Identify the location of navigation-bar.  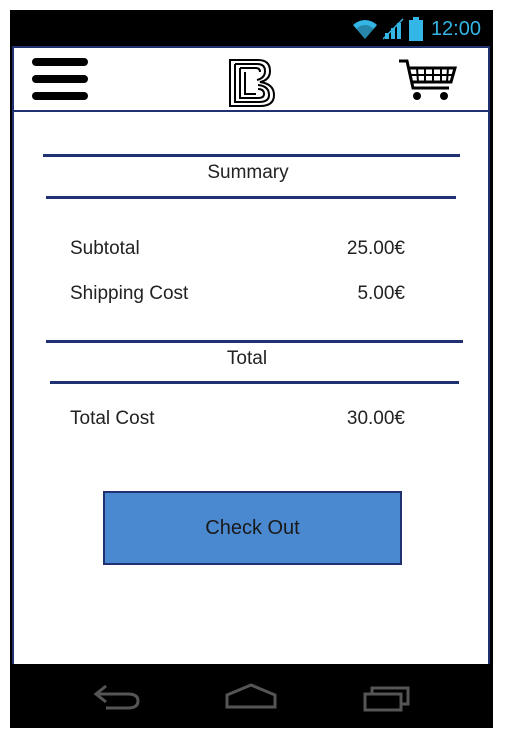
(251, 696).